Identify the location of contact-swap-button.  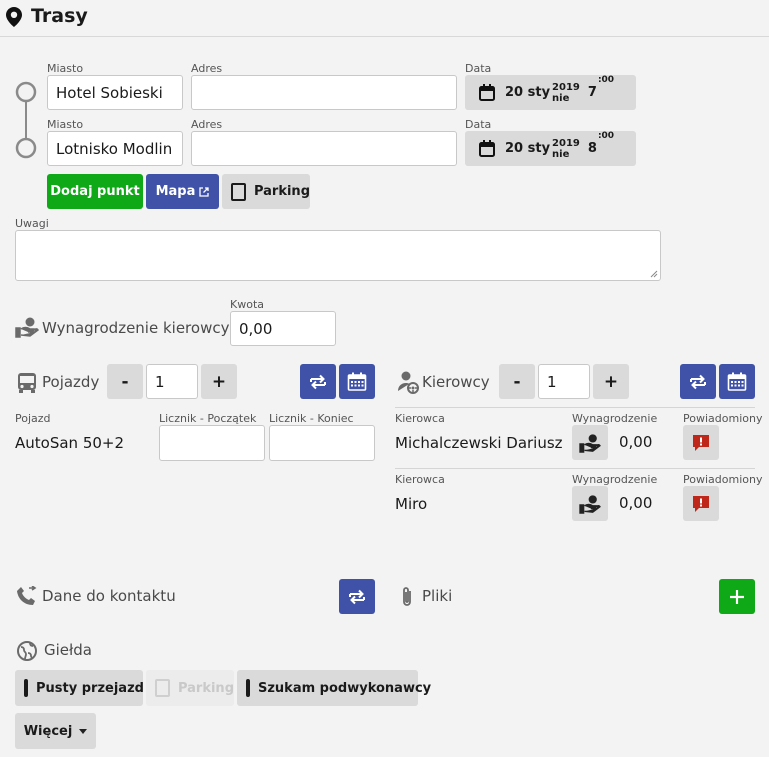
(357, 596).